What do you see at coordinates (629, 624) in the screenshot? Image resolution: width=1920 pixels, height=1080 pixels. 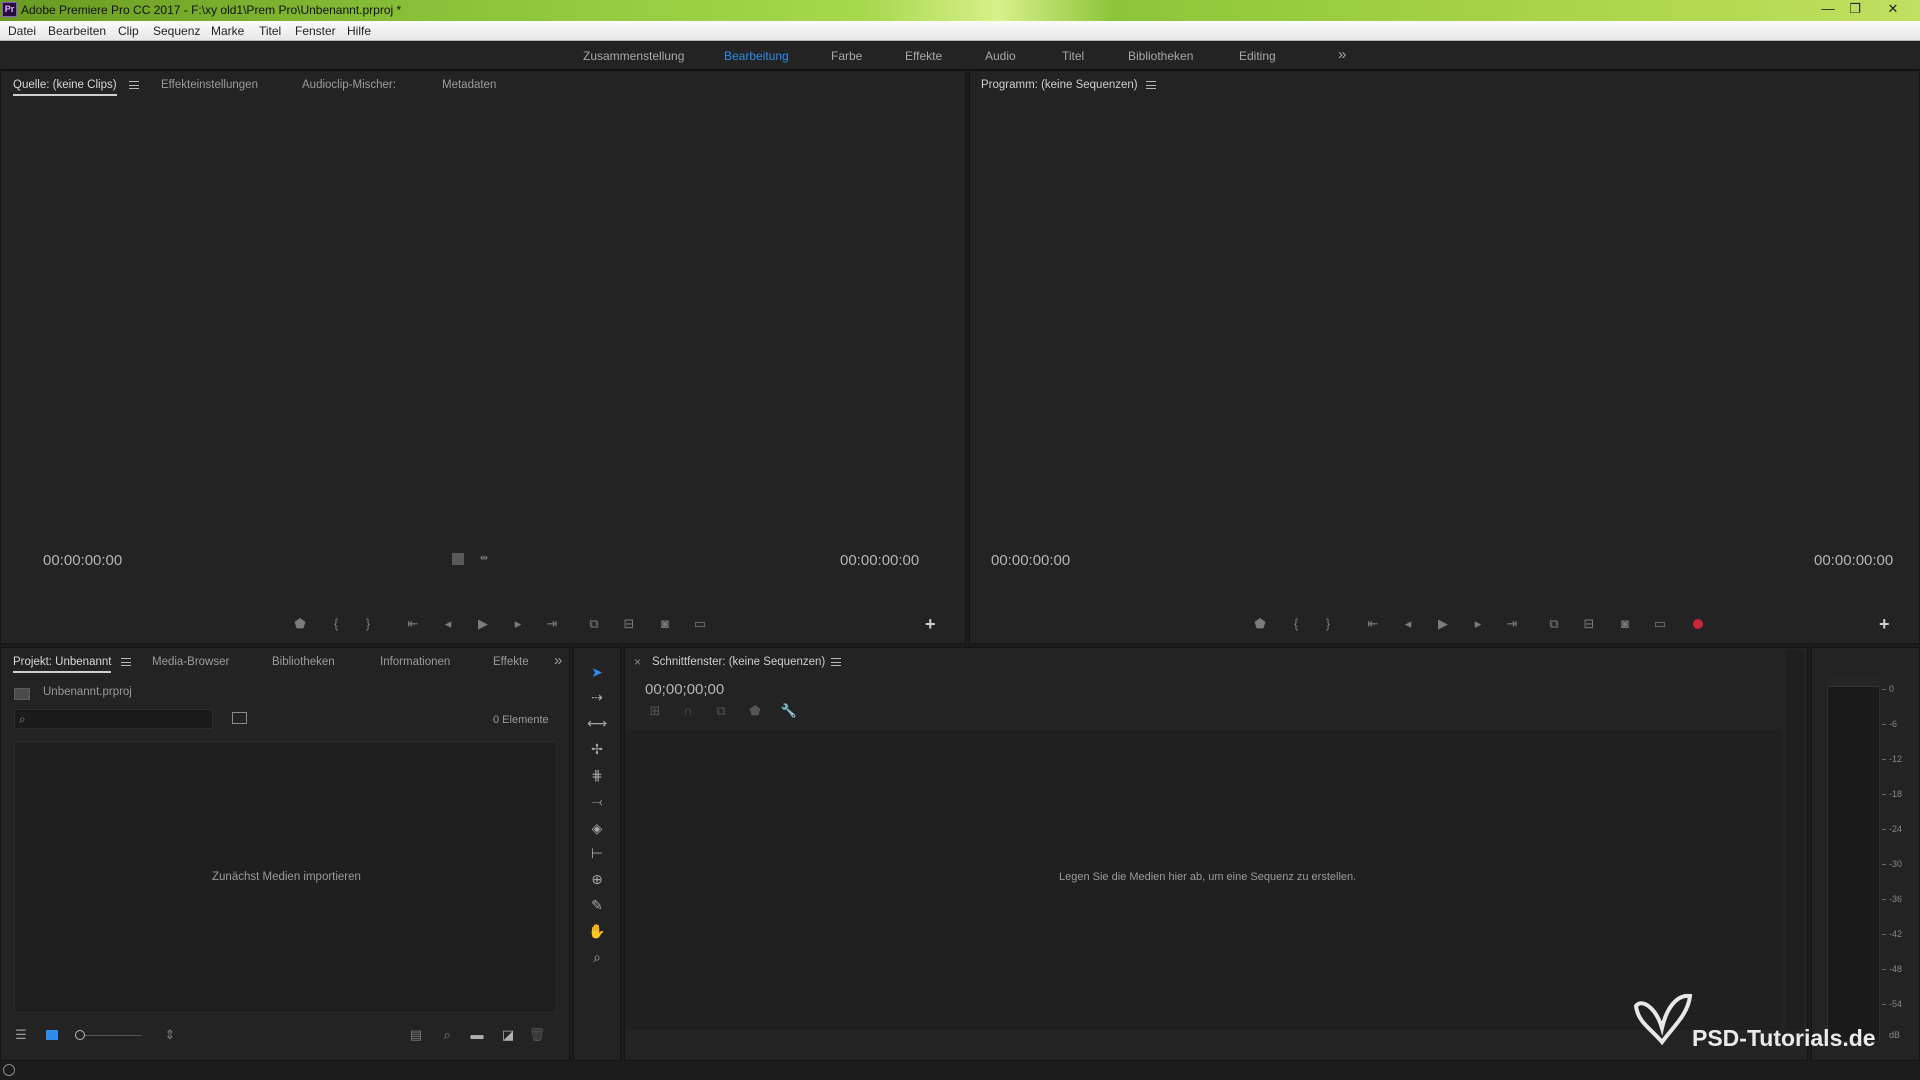 I see `overwrite-icon: ⊟` at bounding box center [629, 624].